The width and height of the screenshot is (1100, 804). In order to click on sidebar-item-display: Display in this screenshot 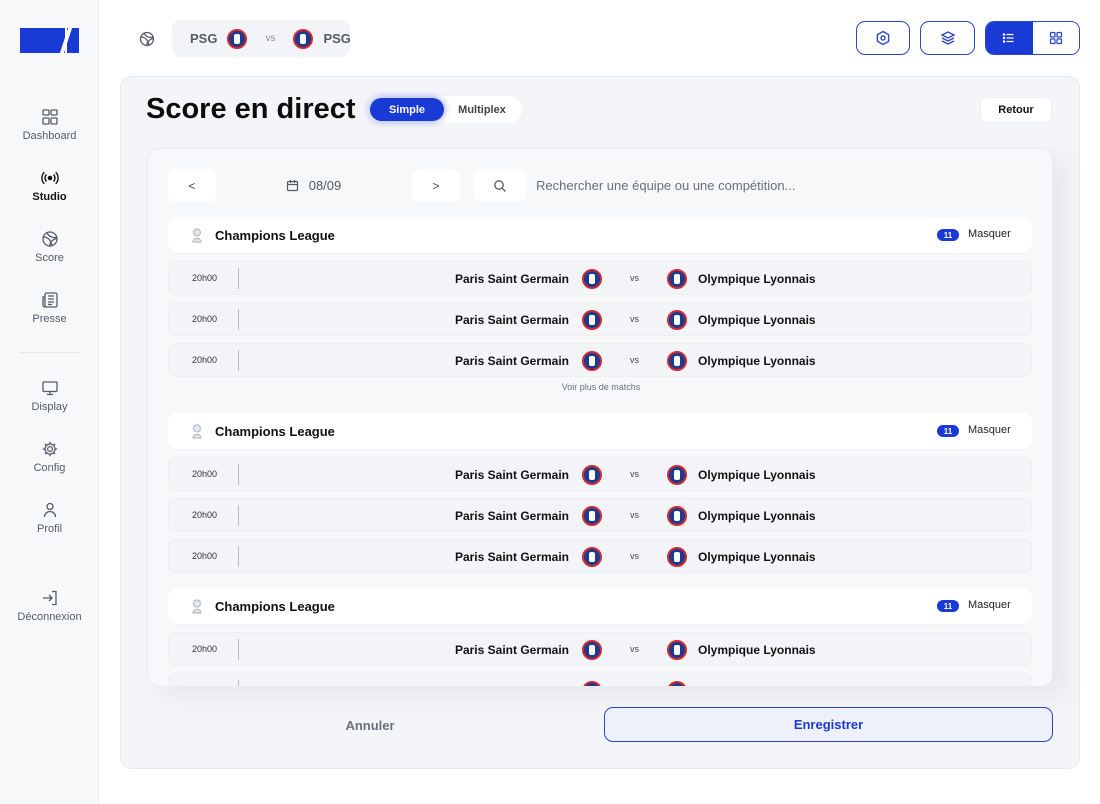, I will do `click(49, 396)`.